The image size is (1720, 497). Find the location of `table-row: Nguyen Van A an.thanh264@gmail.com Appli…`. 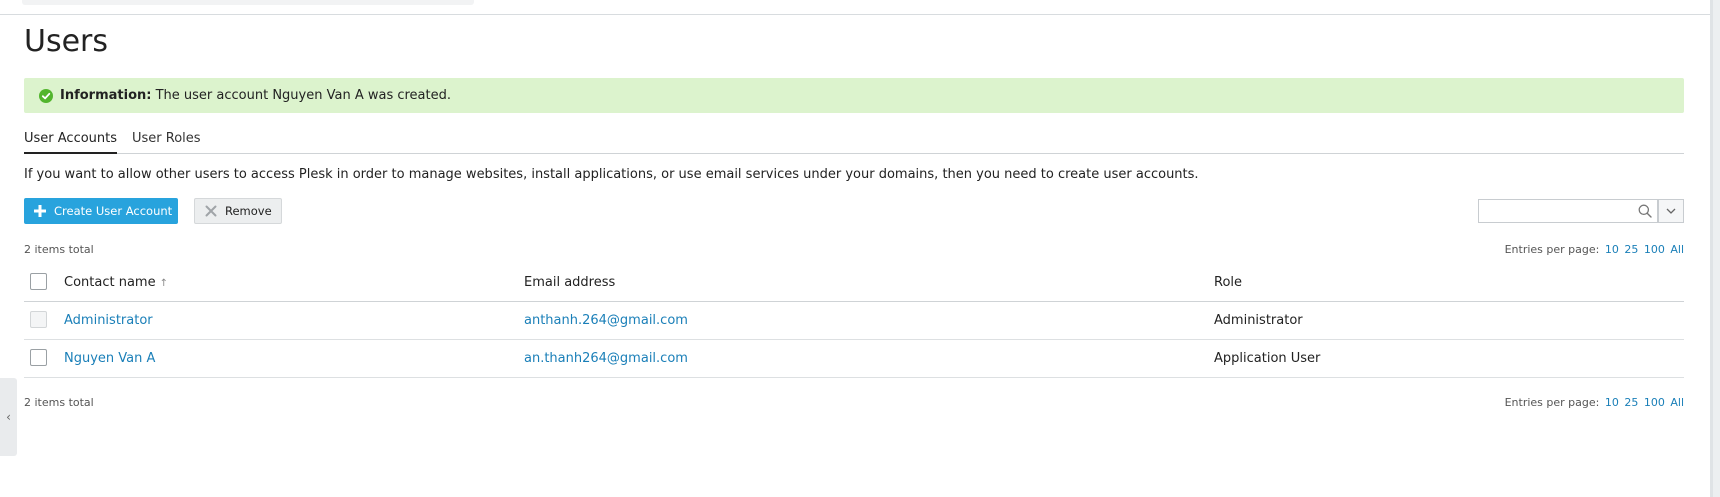

table-row: Nguyen Van A an.thanh264@gmail.com Appli… is located at coordinates (854, 359).